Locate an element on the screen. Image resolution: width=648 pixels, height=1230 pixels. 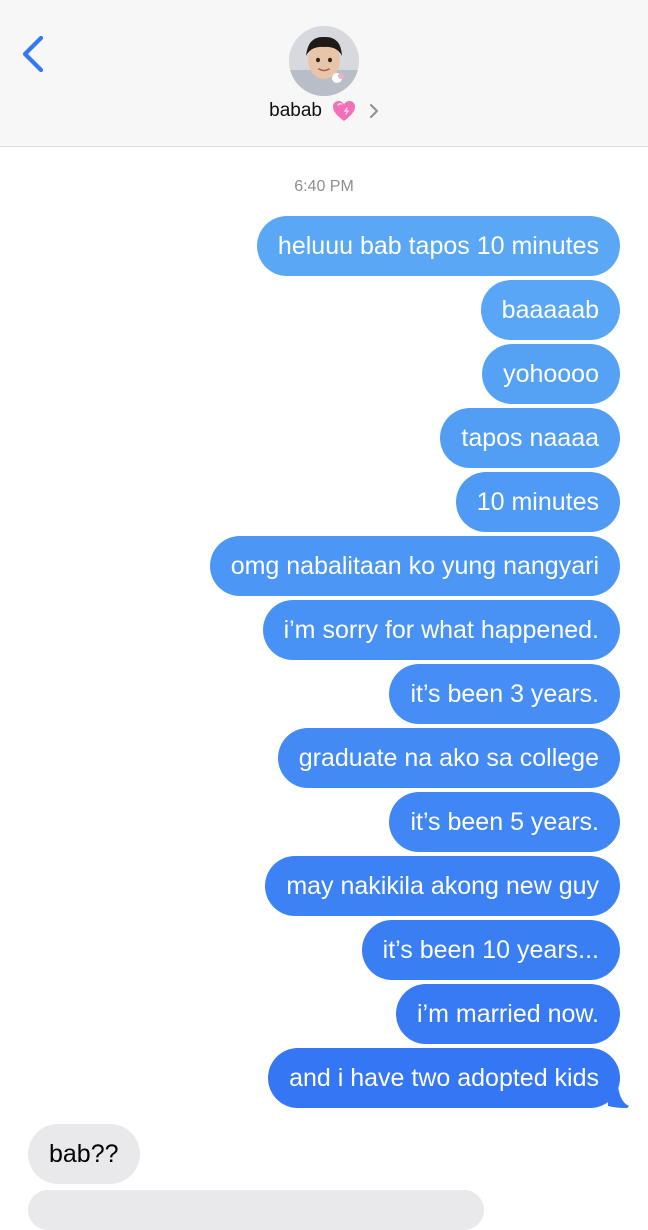
contact-name: babab is located at coordinates (295, 110).